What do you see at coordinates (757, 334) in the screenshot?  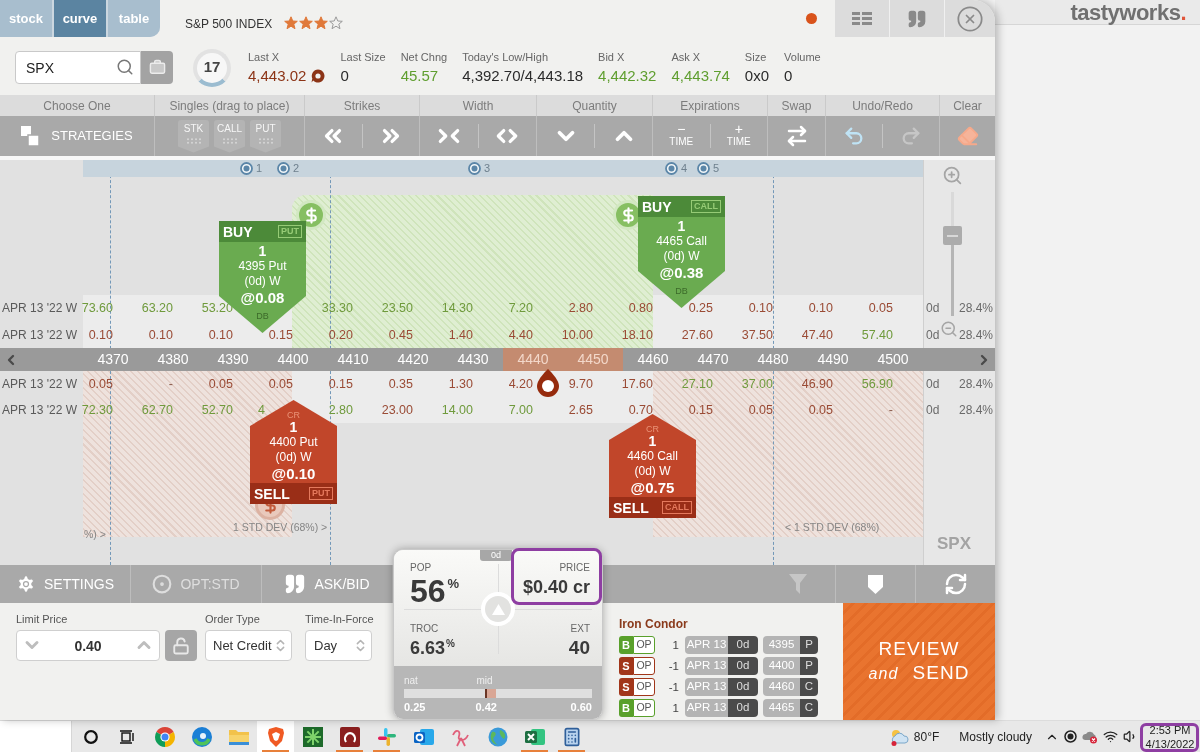 I see `option-price: 37.50` at bounding box center [757, 334].